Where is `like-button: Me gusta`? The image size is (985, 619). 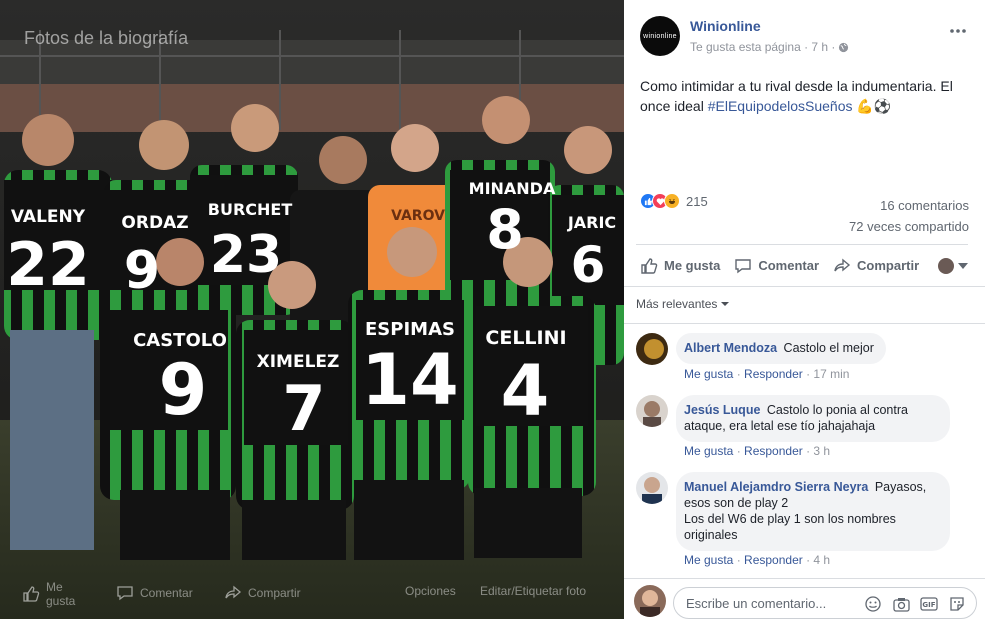
like-button: Me gusta is located at coordinates (680, 266).